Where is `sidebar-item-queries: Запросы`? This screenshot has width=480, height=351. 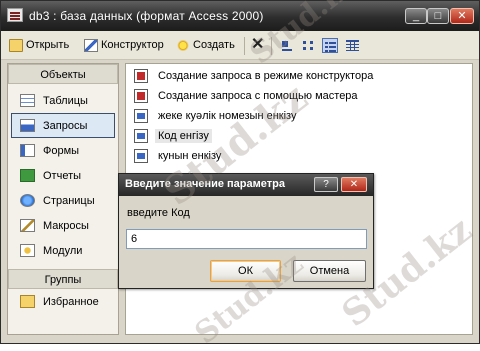 sidebar-item-queries: Запросы is located at coordinates (63, 125).